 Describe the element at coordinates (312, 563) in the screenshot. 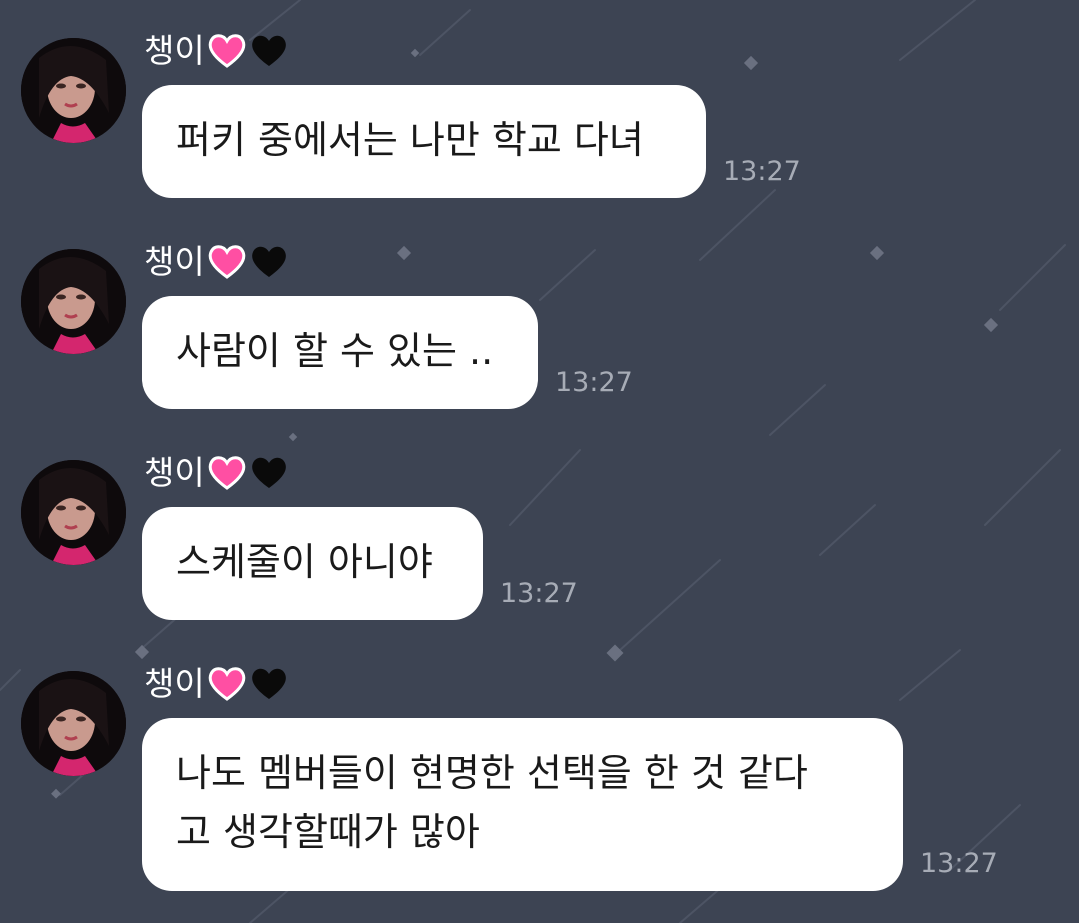

I see `message-bubble: 스케줄이 아니야` at that location.